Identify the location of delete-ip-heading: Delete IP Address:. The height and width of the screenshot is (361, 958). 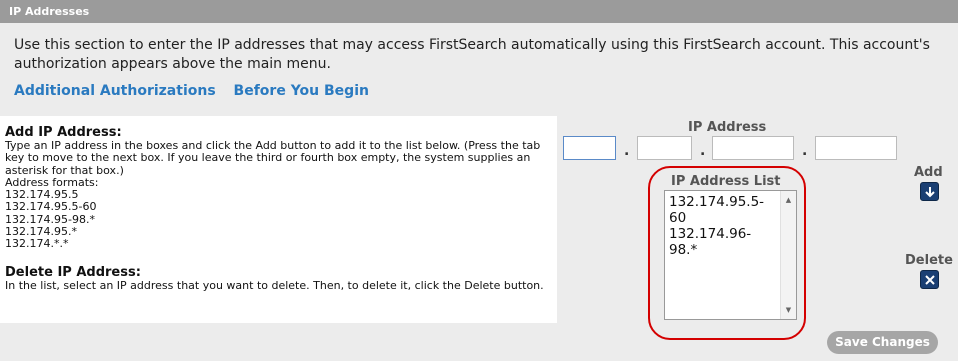
(73, 272).